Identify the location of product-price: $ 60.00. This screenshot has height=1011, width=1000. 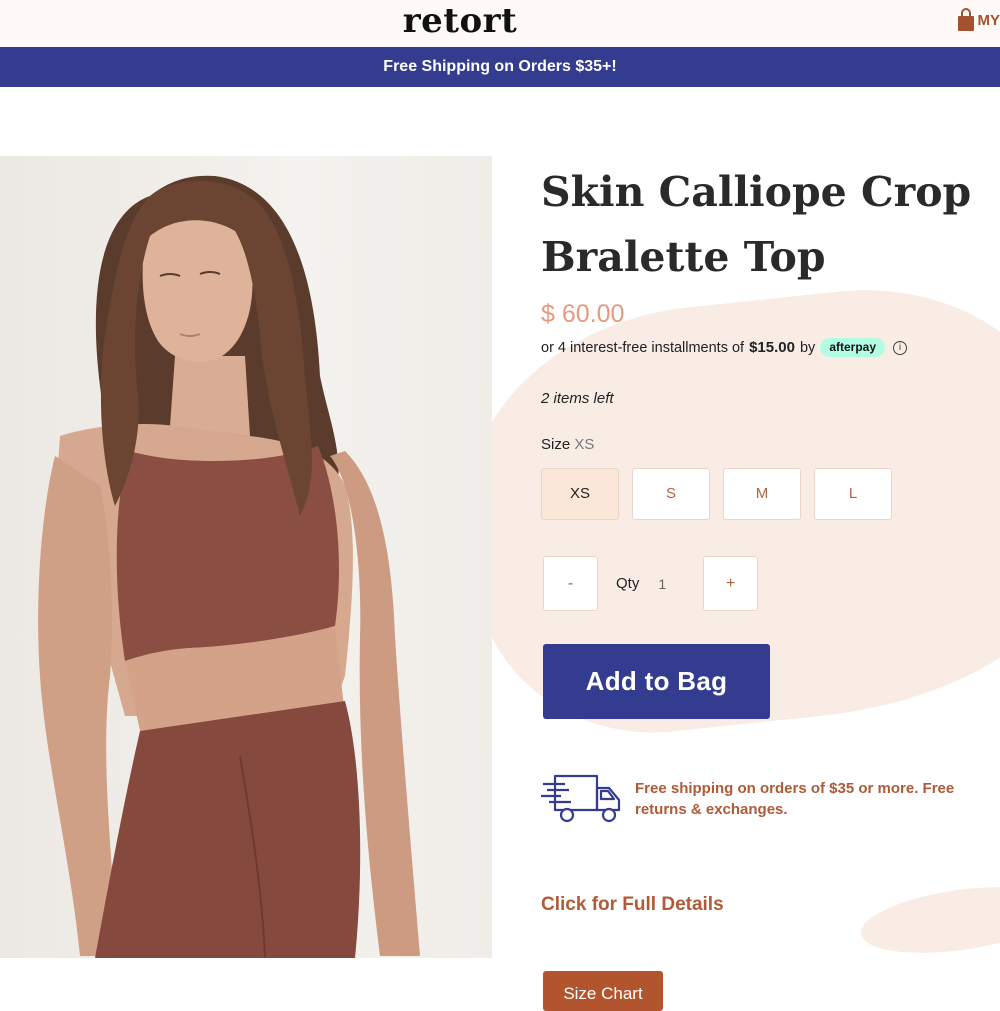
(582, 314).